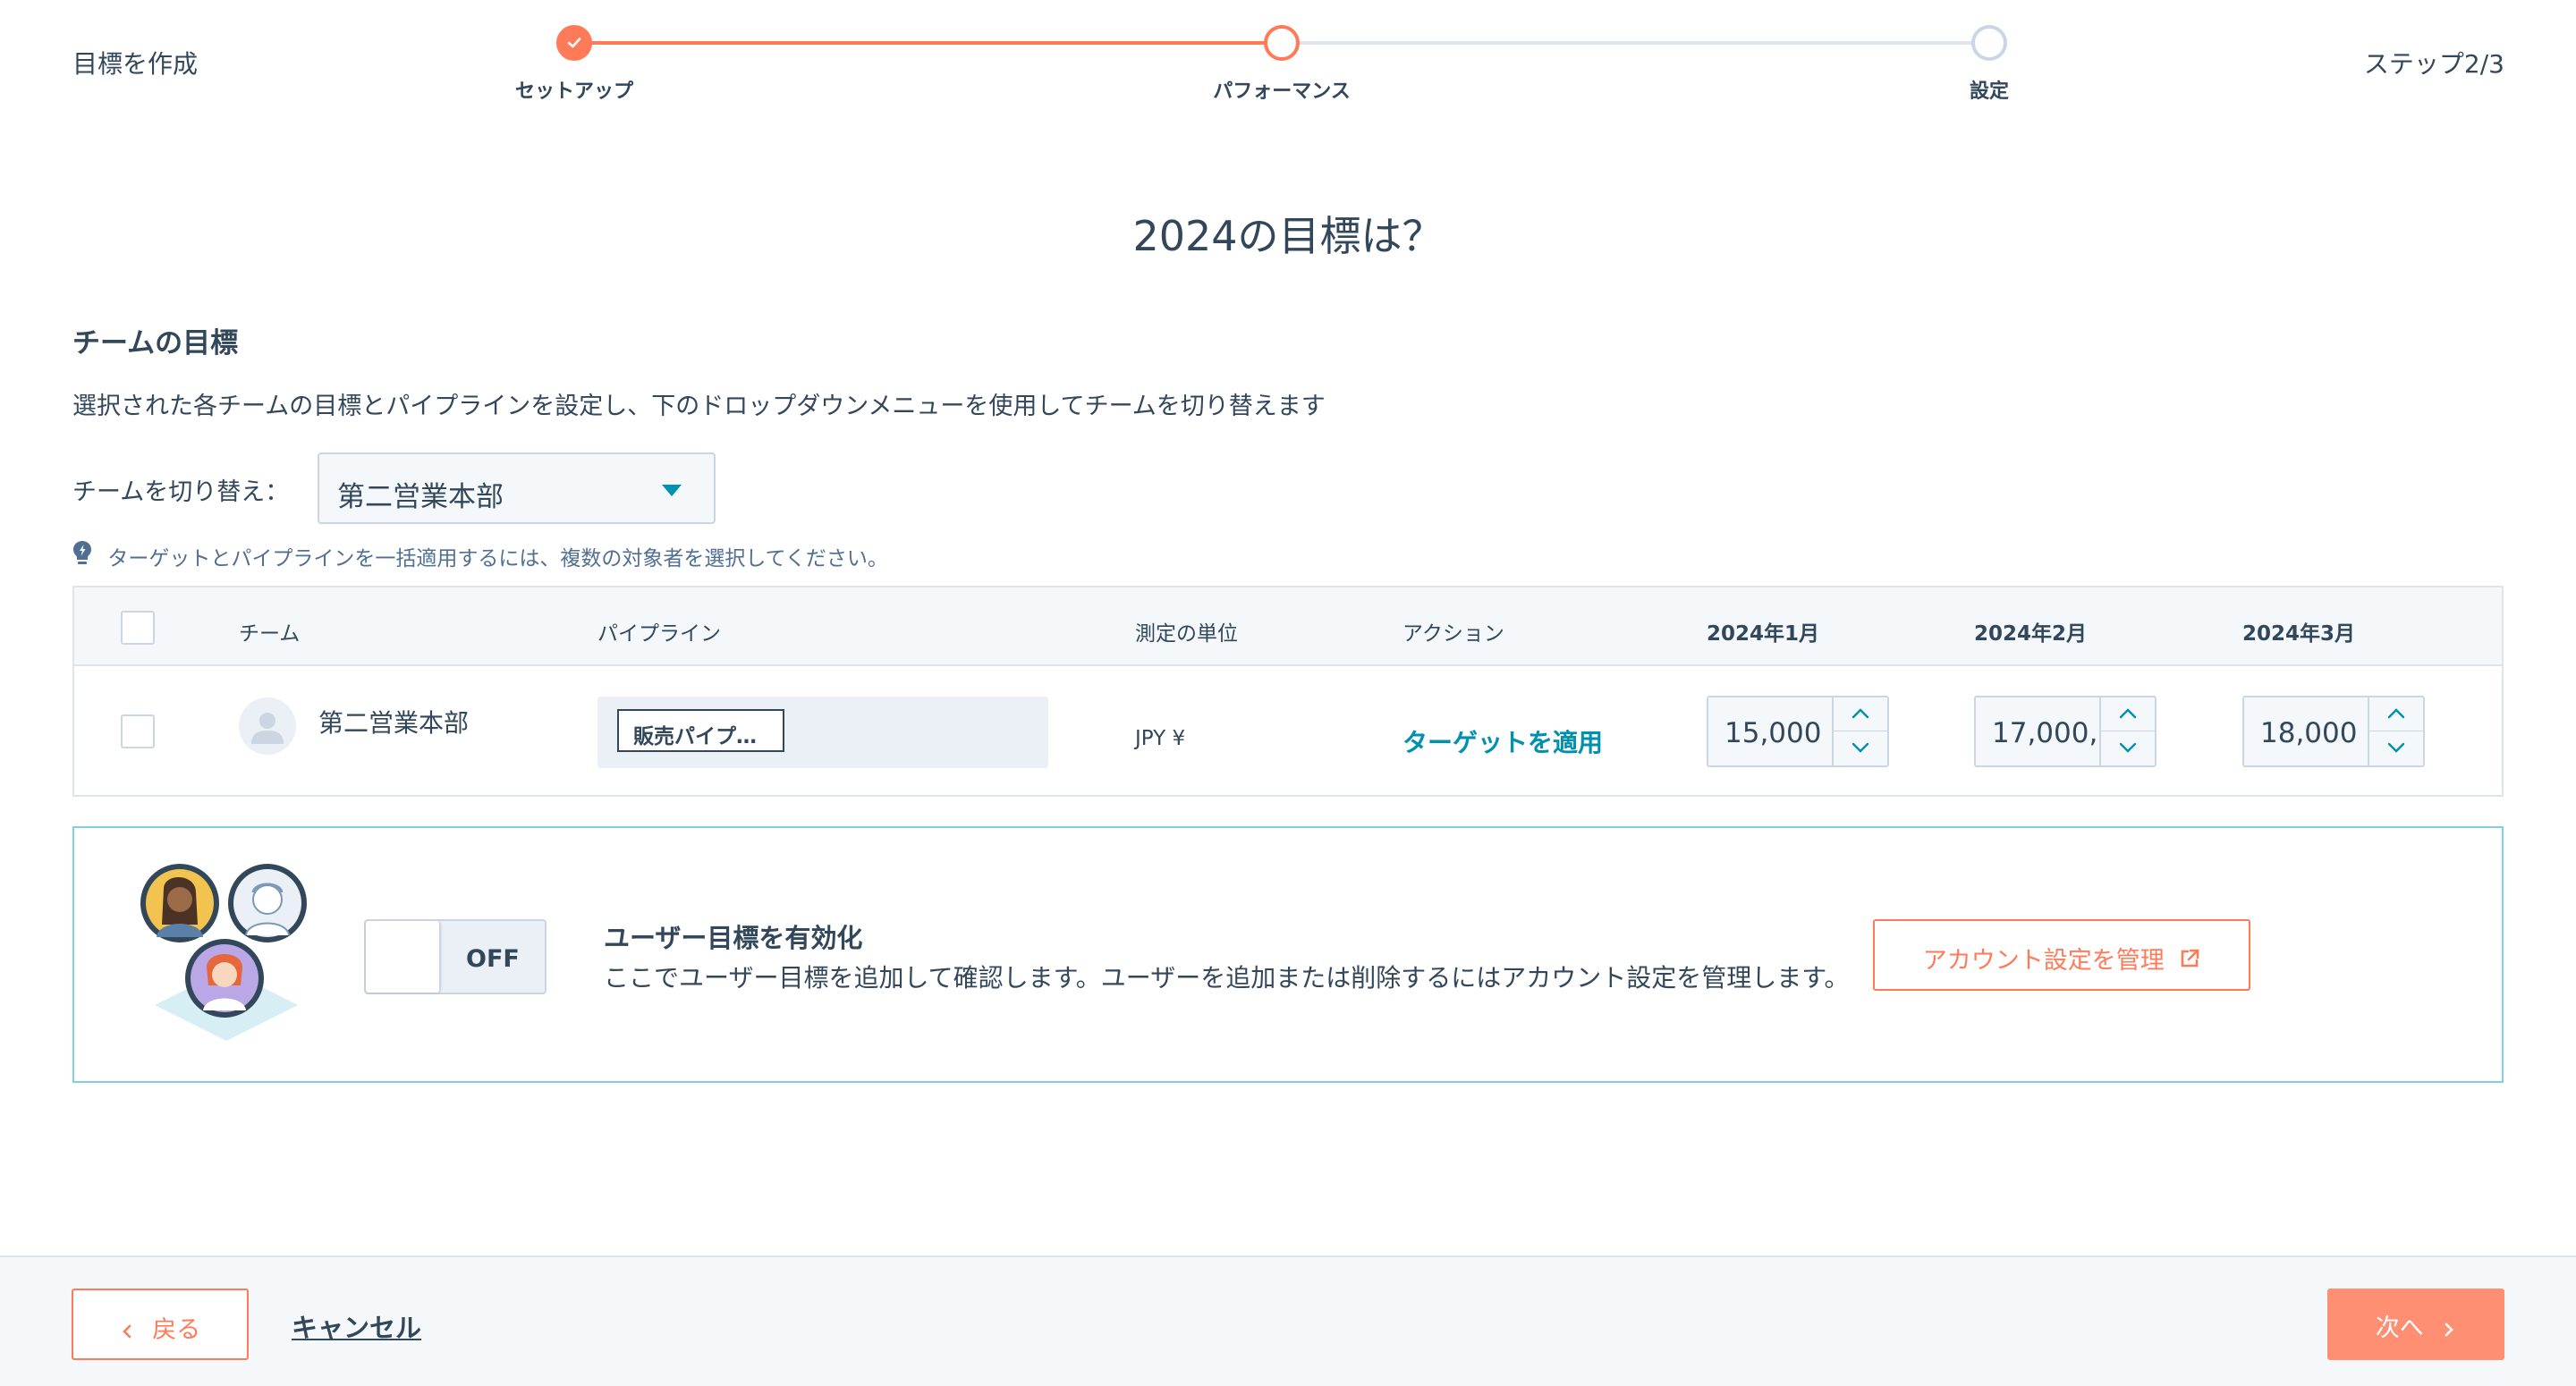  I want to click on apply-target-link: ターゲットを適用, so click(1502, 741).